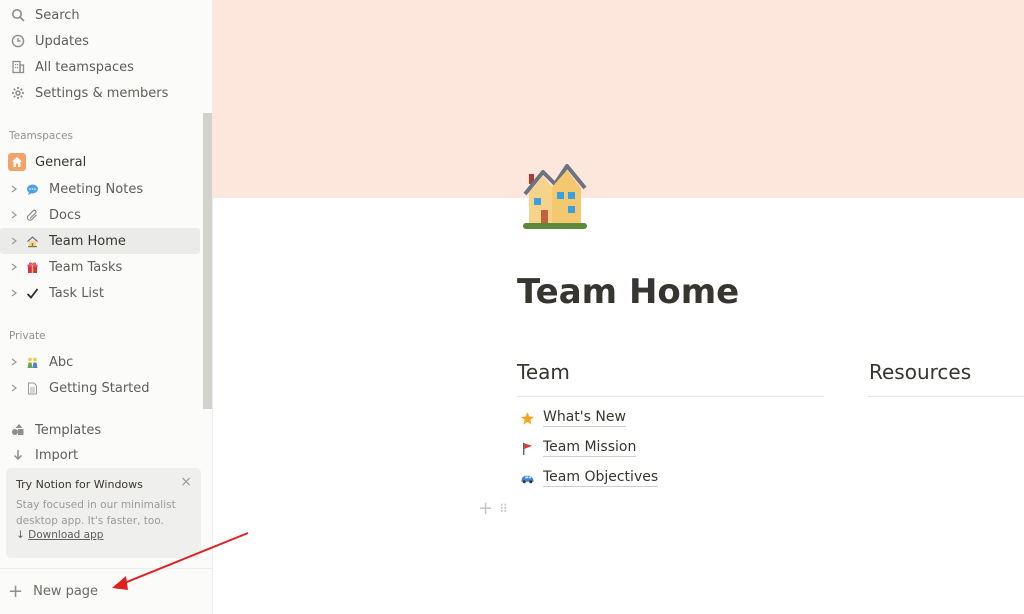 The height and width of the screenshot is (614, 1024). I want to click on checkmark-icon, so click(32, 293).